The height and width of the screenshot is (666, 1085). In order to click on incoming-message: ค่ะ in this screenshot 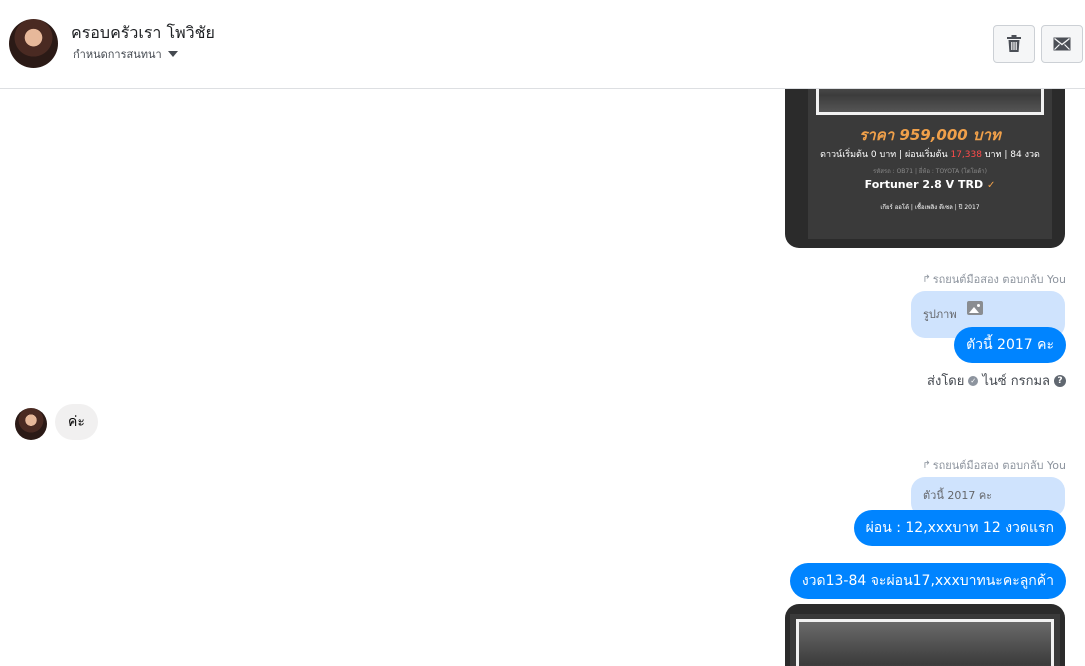, I will do `click(76, 422)`.